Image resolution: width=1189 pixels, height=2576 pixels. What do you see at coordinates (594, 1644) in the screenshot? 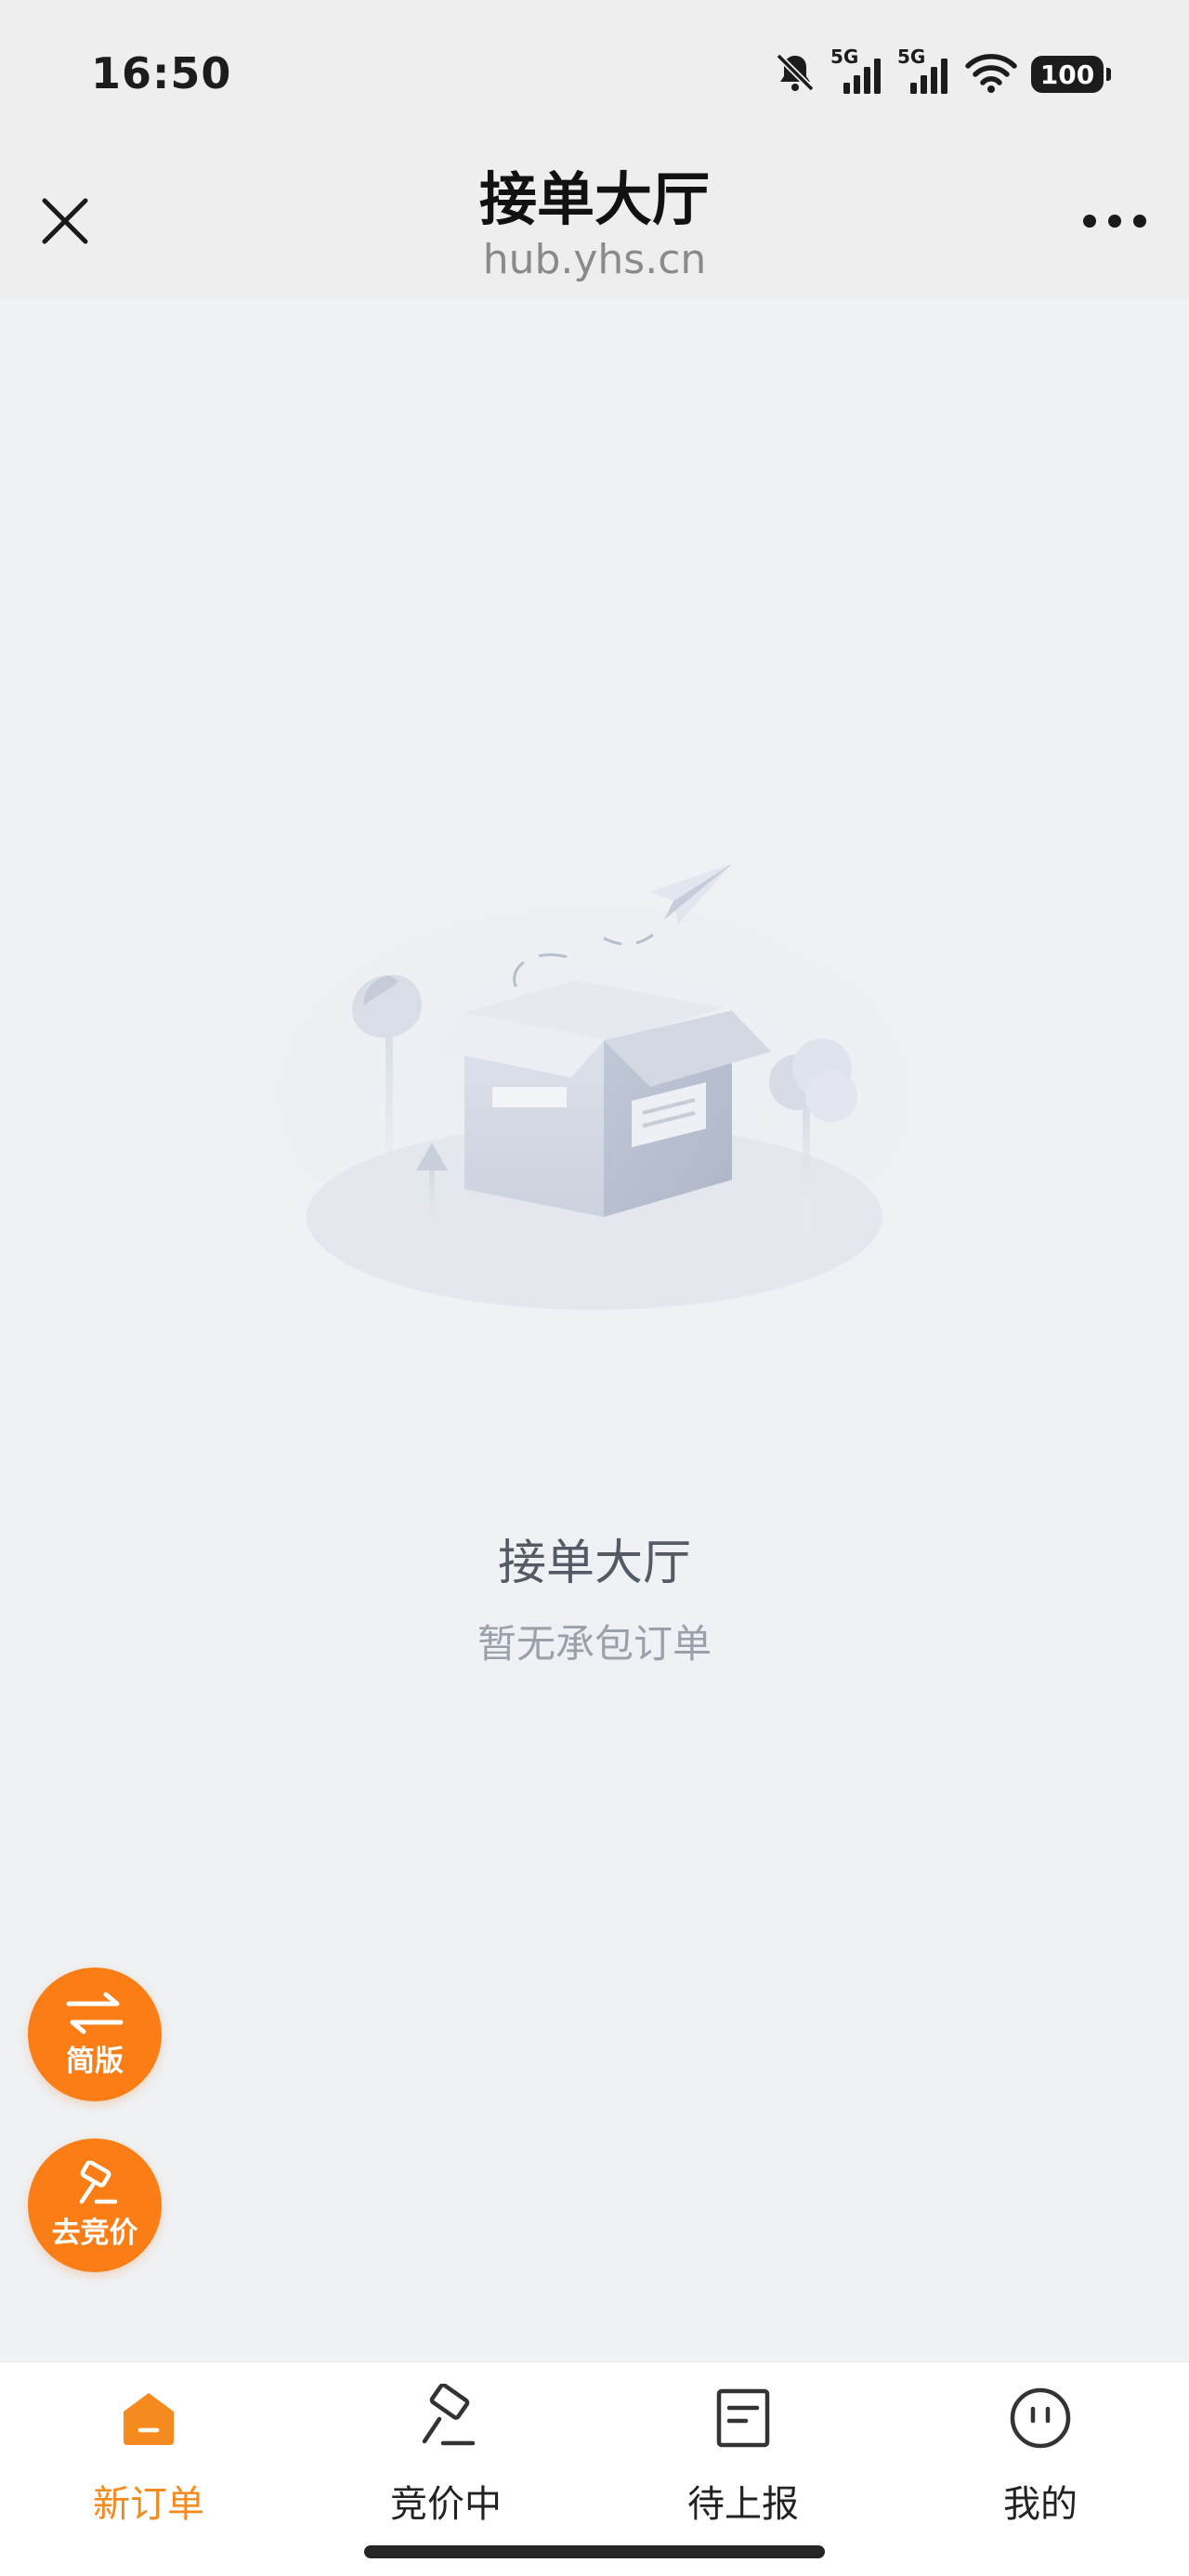
I see `empty-state-subtitle: 暂无承包订单` at bounding box center [594, 1644].